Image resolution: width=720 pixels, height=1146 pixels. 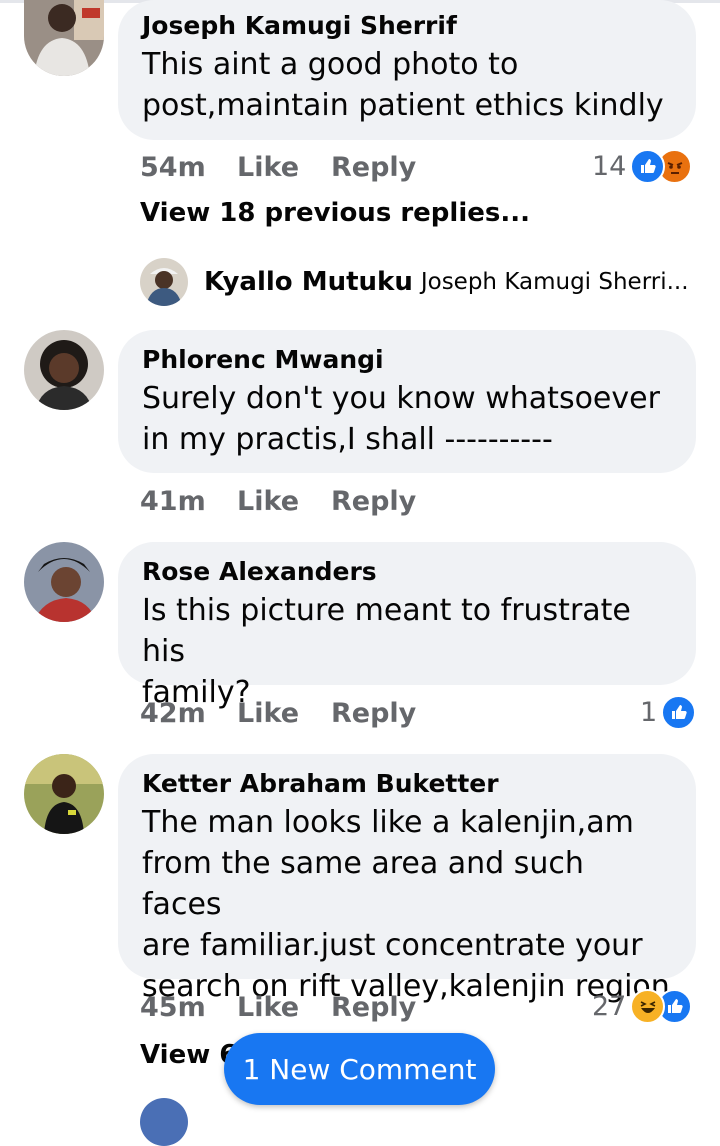 What do you see at coordinates (609, 1006) in the screenshot?
I see `reaction-count: 27` at bounding box center [609, 1006].